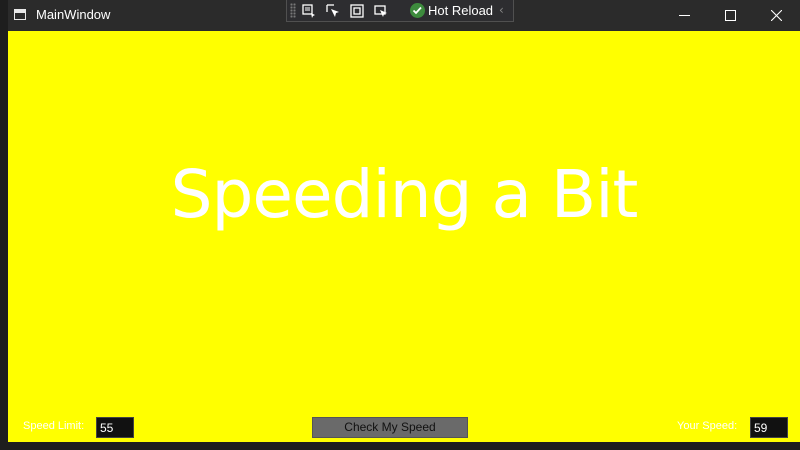 The height and width of the screenshot is (450, 800). I want to click on live-visual-tree-icon, so click(309, 11).